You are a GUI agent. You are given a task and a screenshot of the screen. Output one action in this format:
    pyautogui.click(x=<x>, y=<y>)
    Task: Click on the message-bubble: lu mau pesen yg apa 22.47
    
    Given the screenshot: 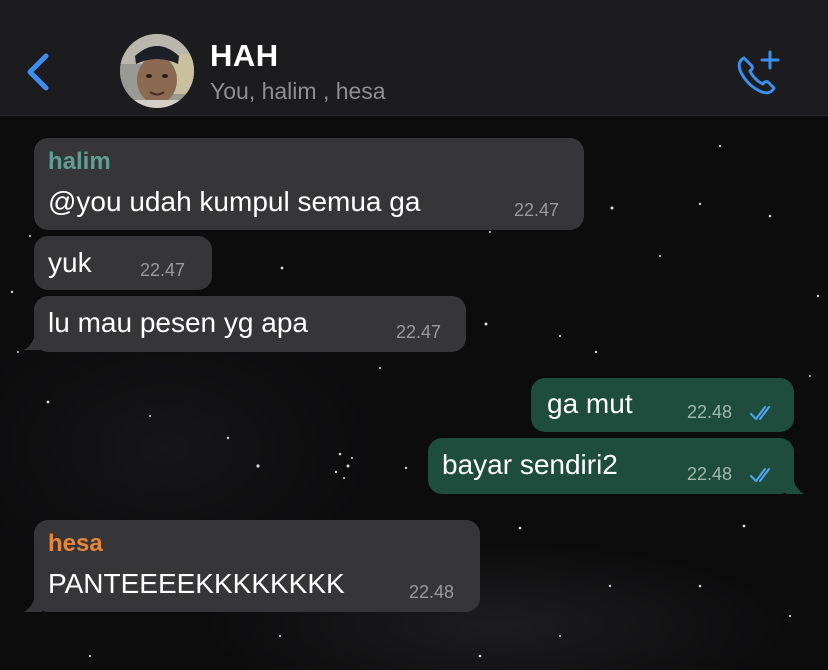 What is the action you would take?
    pyautogui.click(x=250, y=324)
    